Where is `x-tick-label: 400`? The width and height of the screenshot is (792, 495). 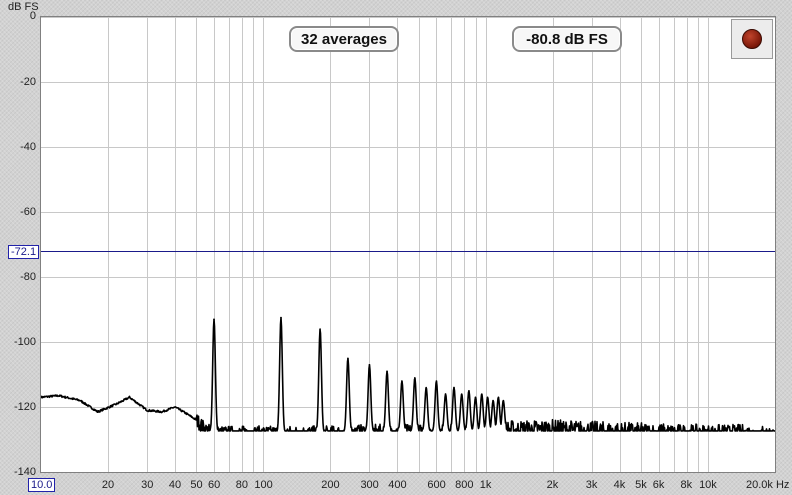 x-tick-label: 400 is located at coordinates (397, 485).